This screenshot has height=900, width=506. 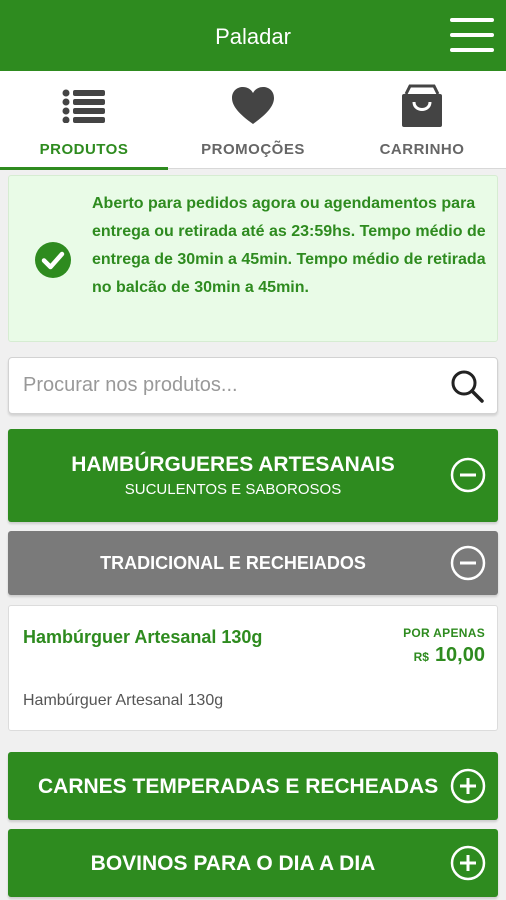 I want to click on search-input, so click(x=233, y=385).